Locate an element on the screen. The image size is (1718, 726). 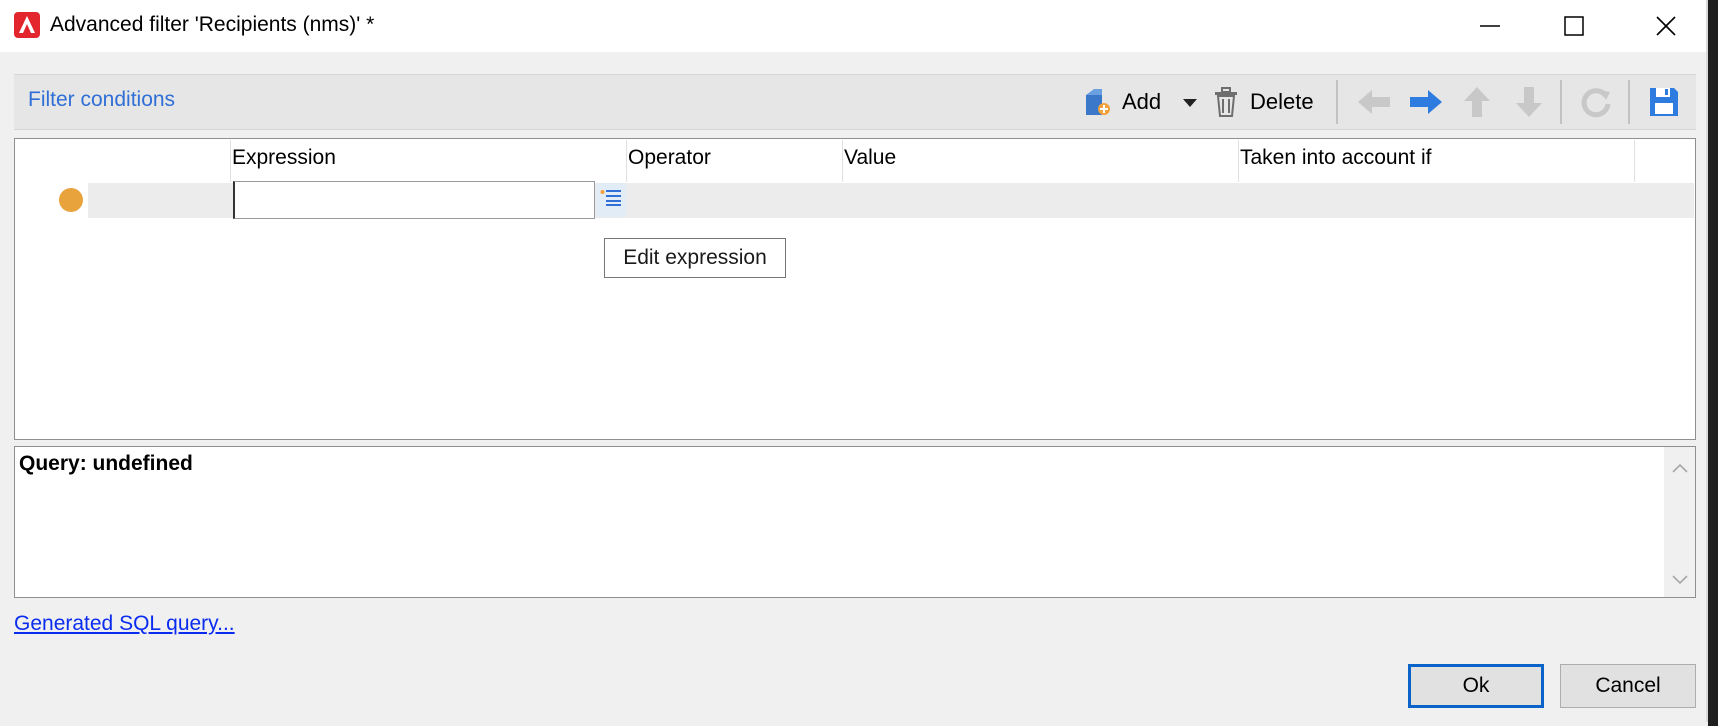
column-header-value: Value is located at coordinates (870, 158).